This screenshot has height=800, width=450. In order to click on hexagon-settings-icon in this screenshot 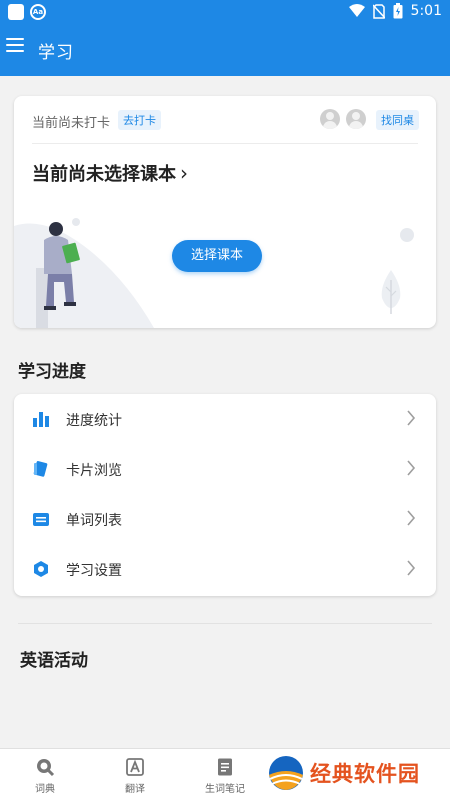, I will do `click(41, 569)`.